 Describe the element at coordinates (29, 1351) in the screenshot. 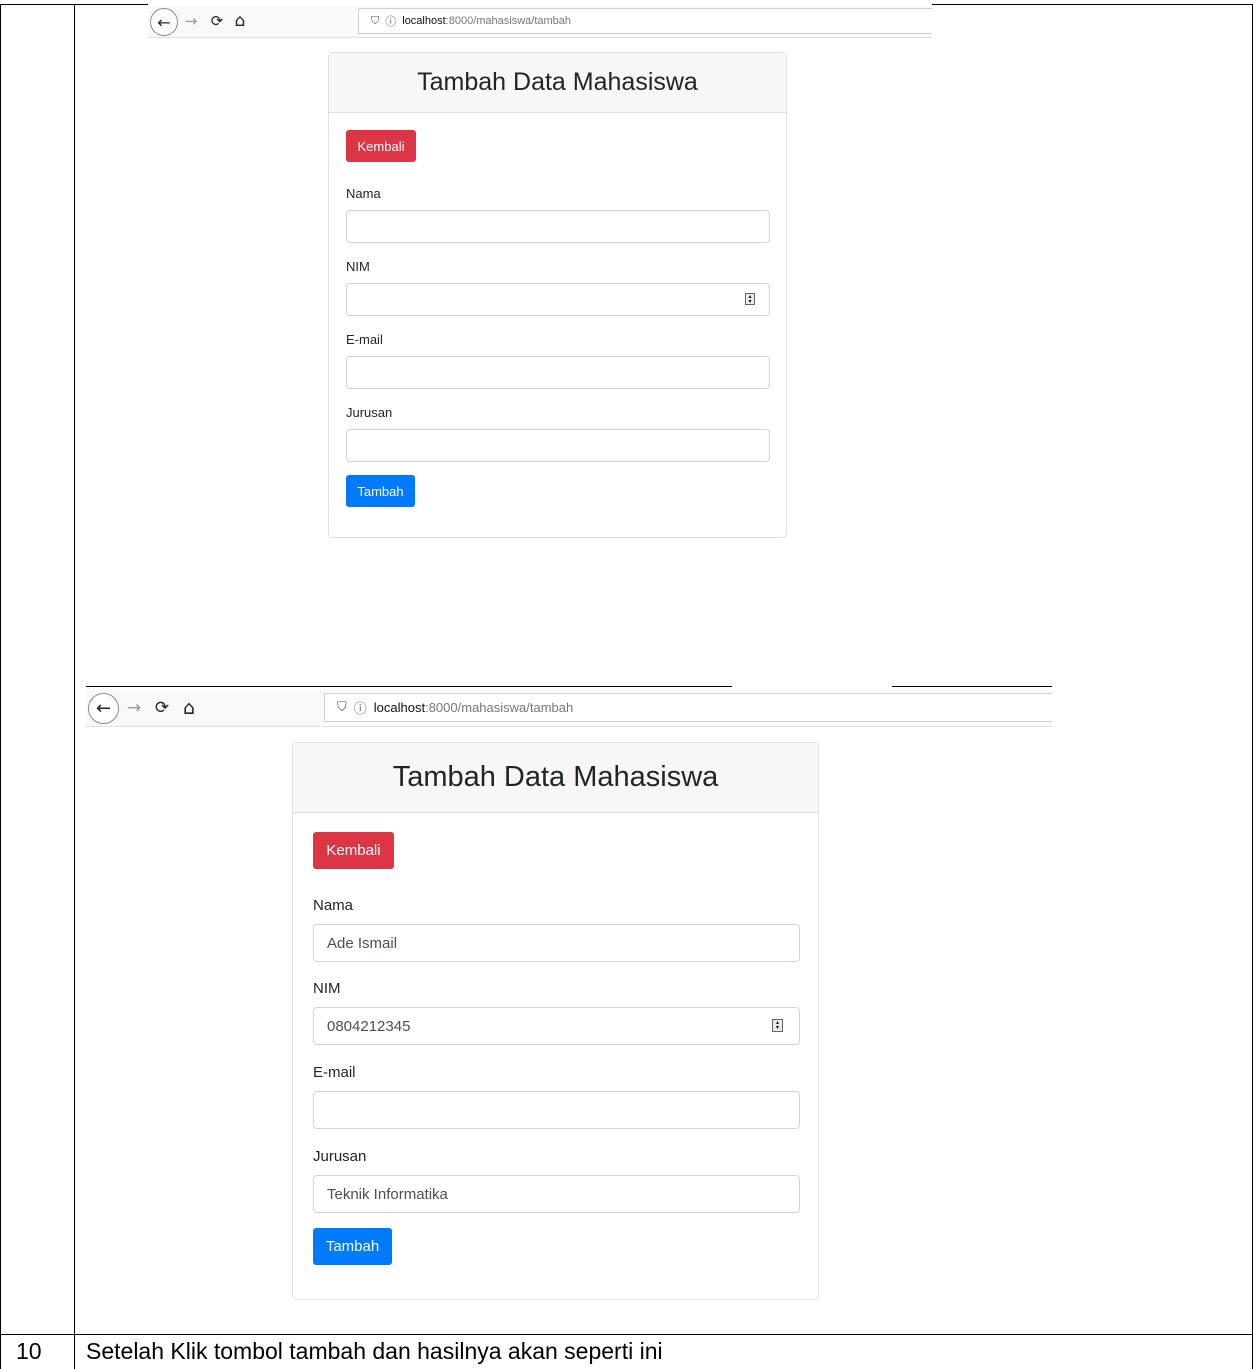

I see `row-number: 10` at that location.